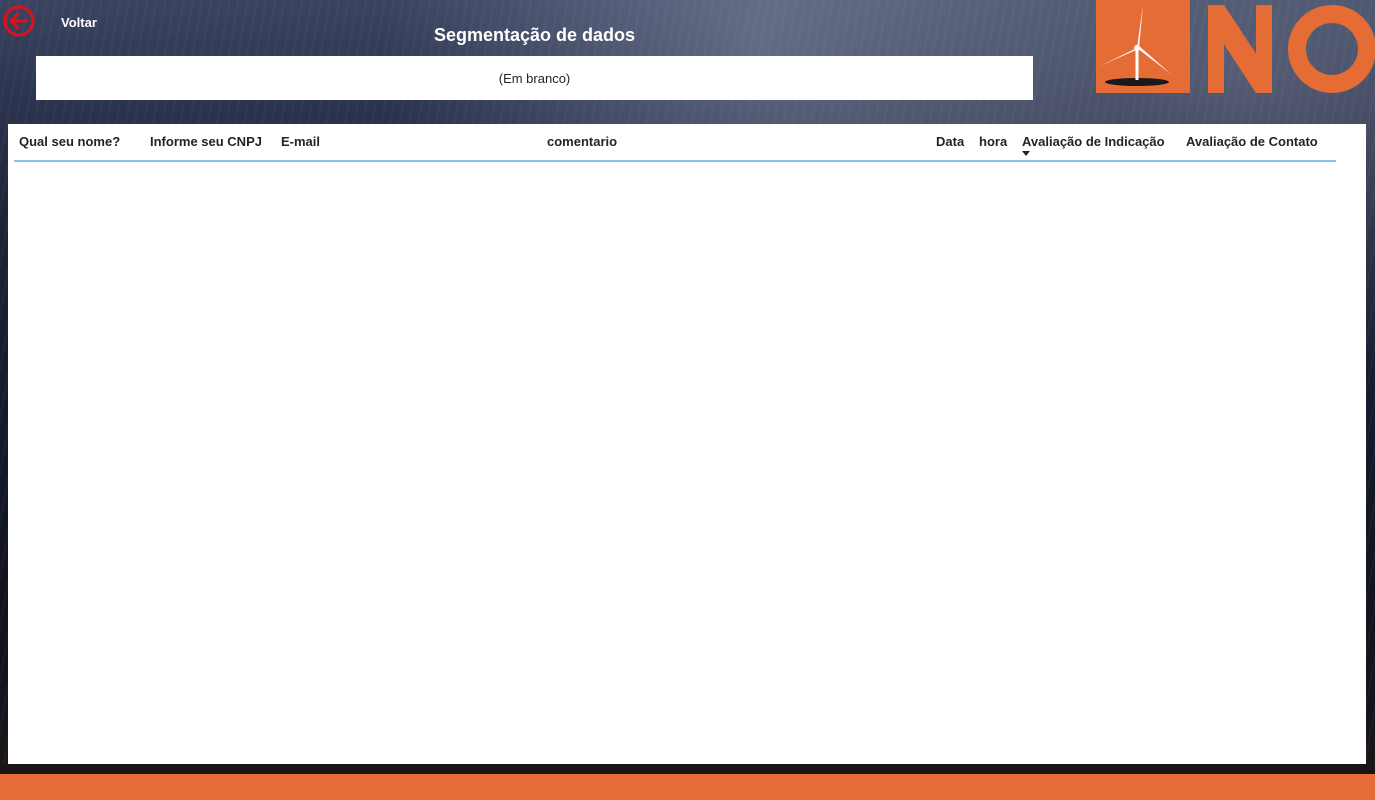 The height and width of the screenshot is (800, 1375). I want to click on column-header-cnpj: Informe seu CNPJ, so click(206, 141).